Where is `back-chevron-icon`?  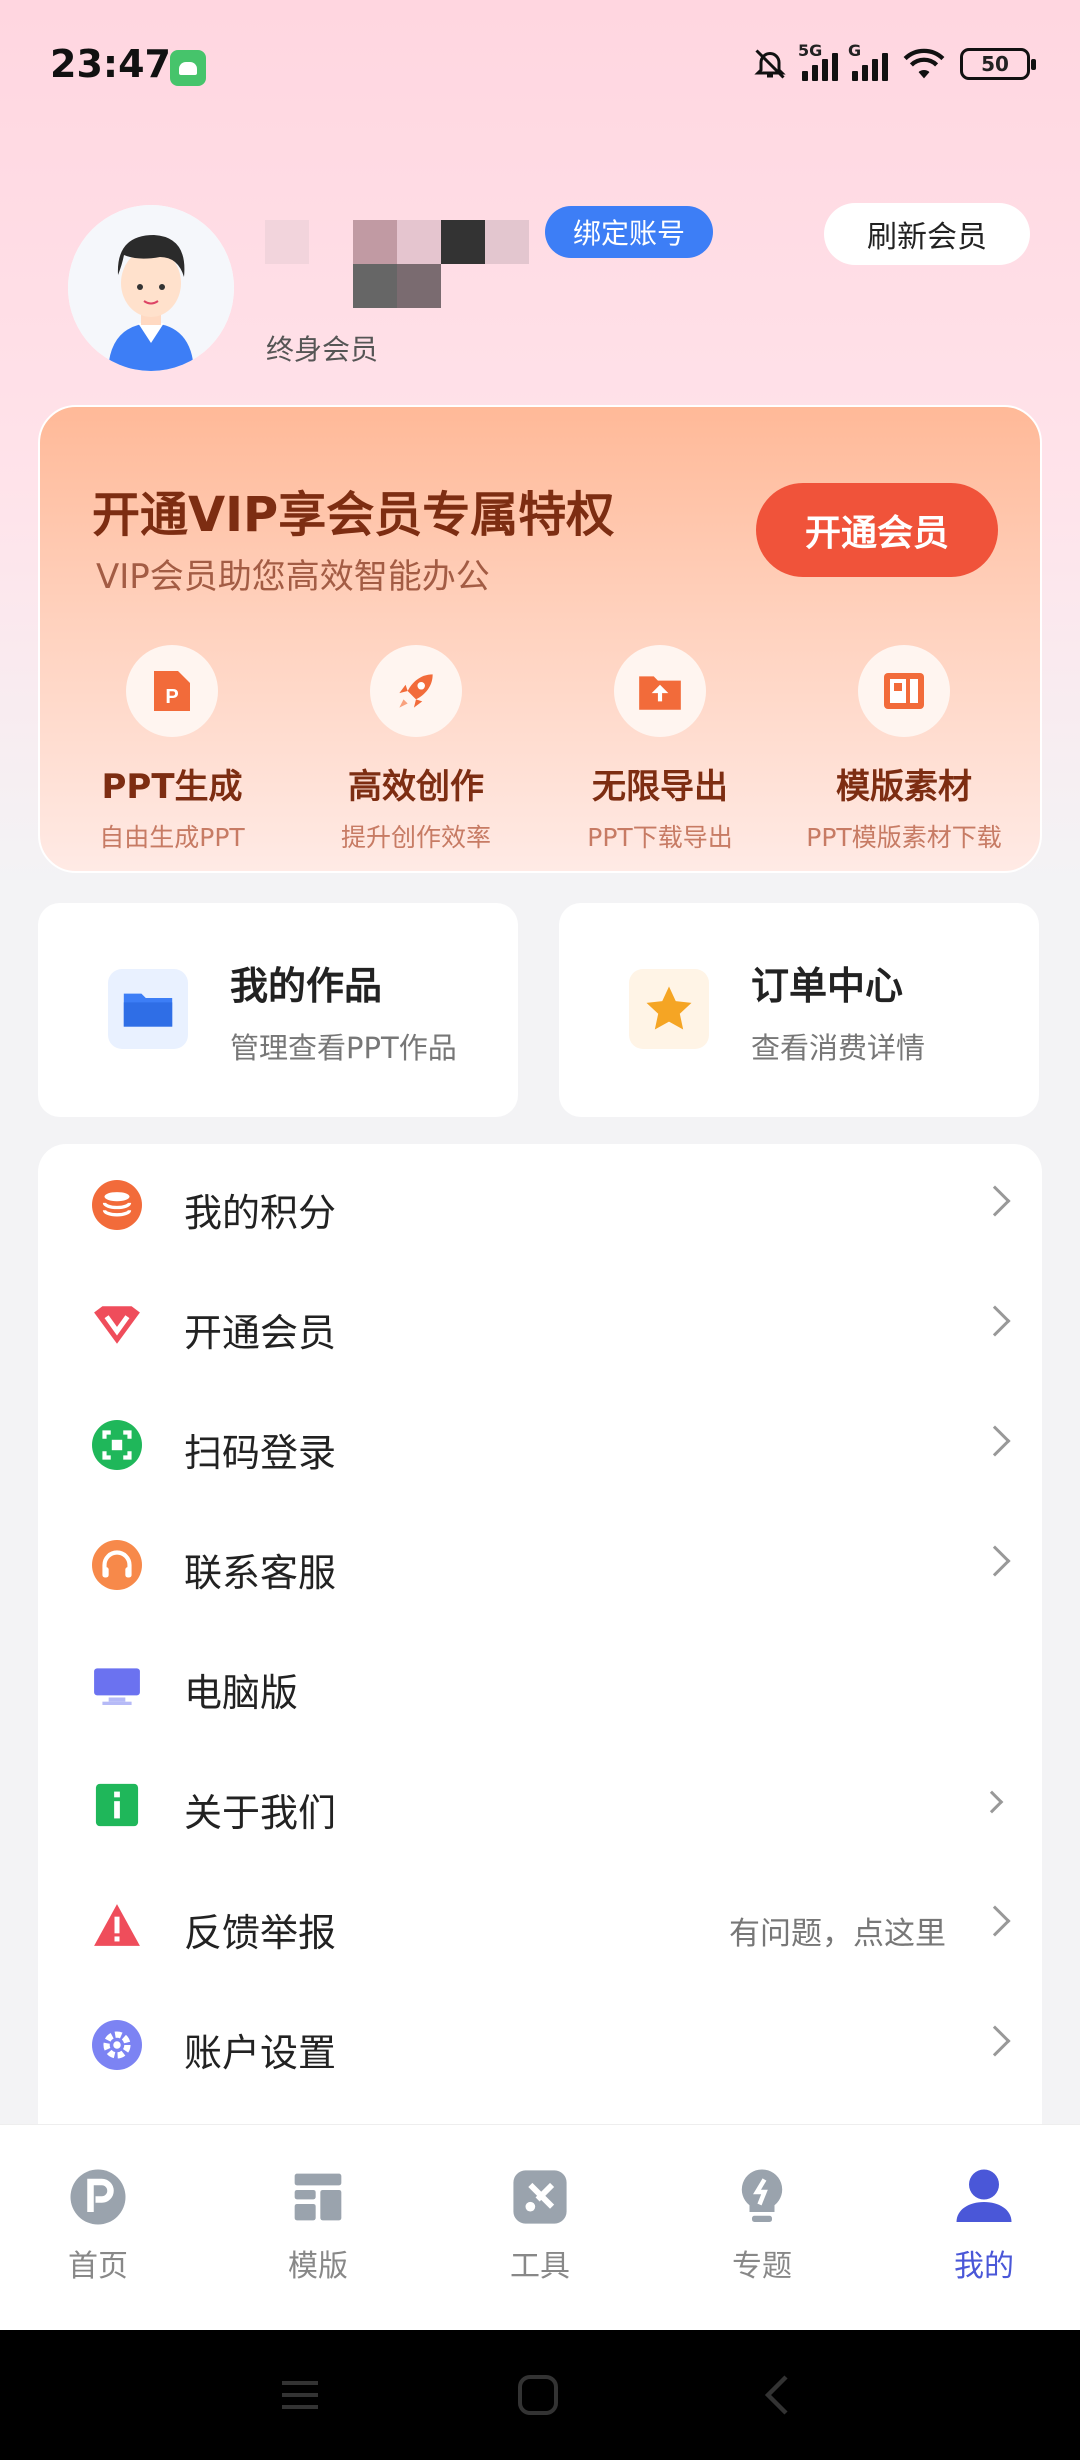
back-chevron-icon is located at coordinates (778, 2395).